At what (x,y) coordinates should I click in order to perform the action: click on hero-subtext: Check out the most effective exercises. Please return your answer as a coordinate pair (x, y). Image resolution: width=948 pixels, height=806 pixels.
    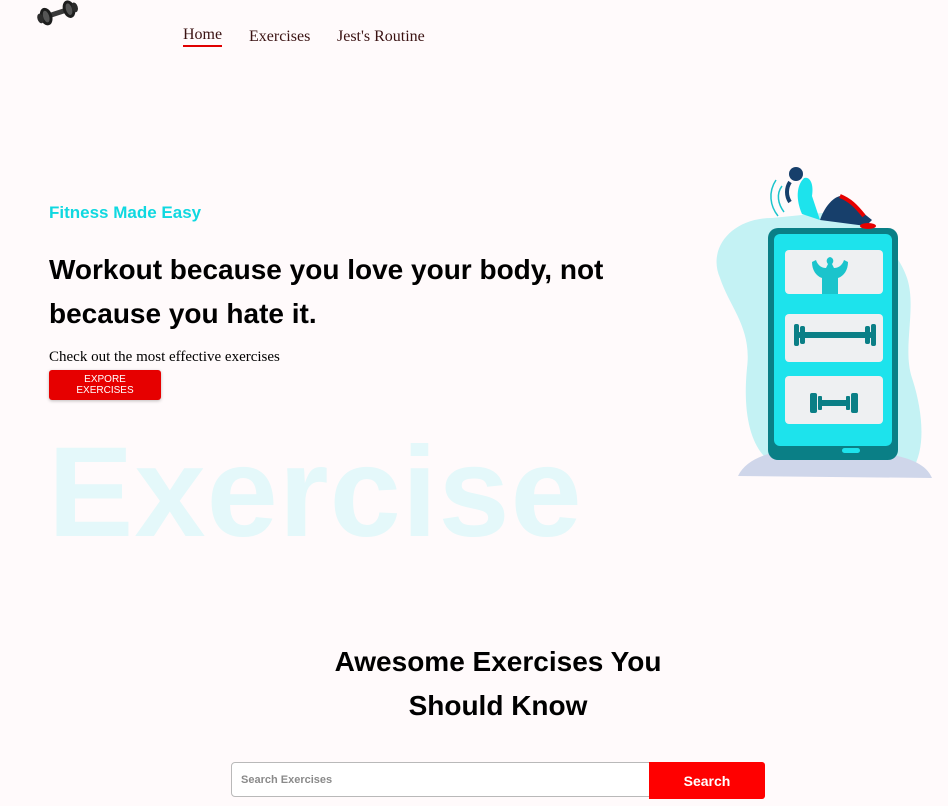
    Looking at the image, I should click on (164, 357).